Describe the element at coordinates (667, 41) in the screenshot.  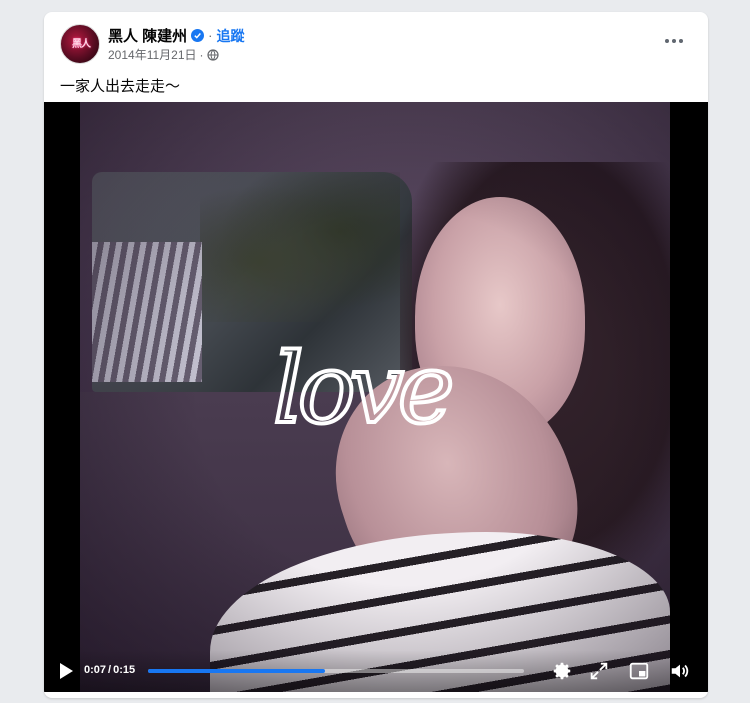
I see `more-options-icon` at that location.